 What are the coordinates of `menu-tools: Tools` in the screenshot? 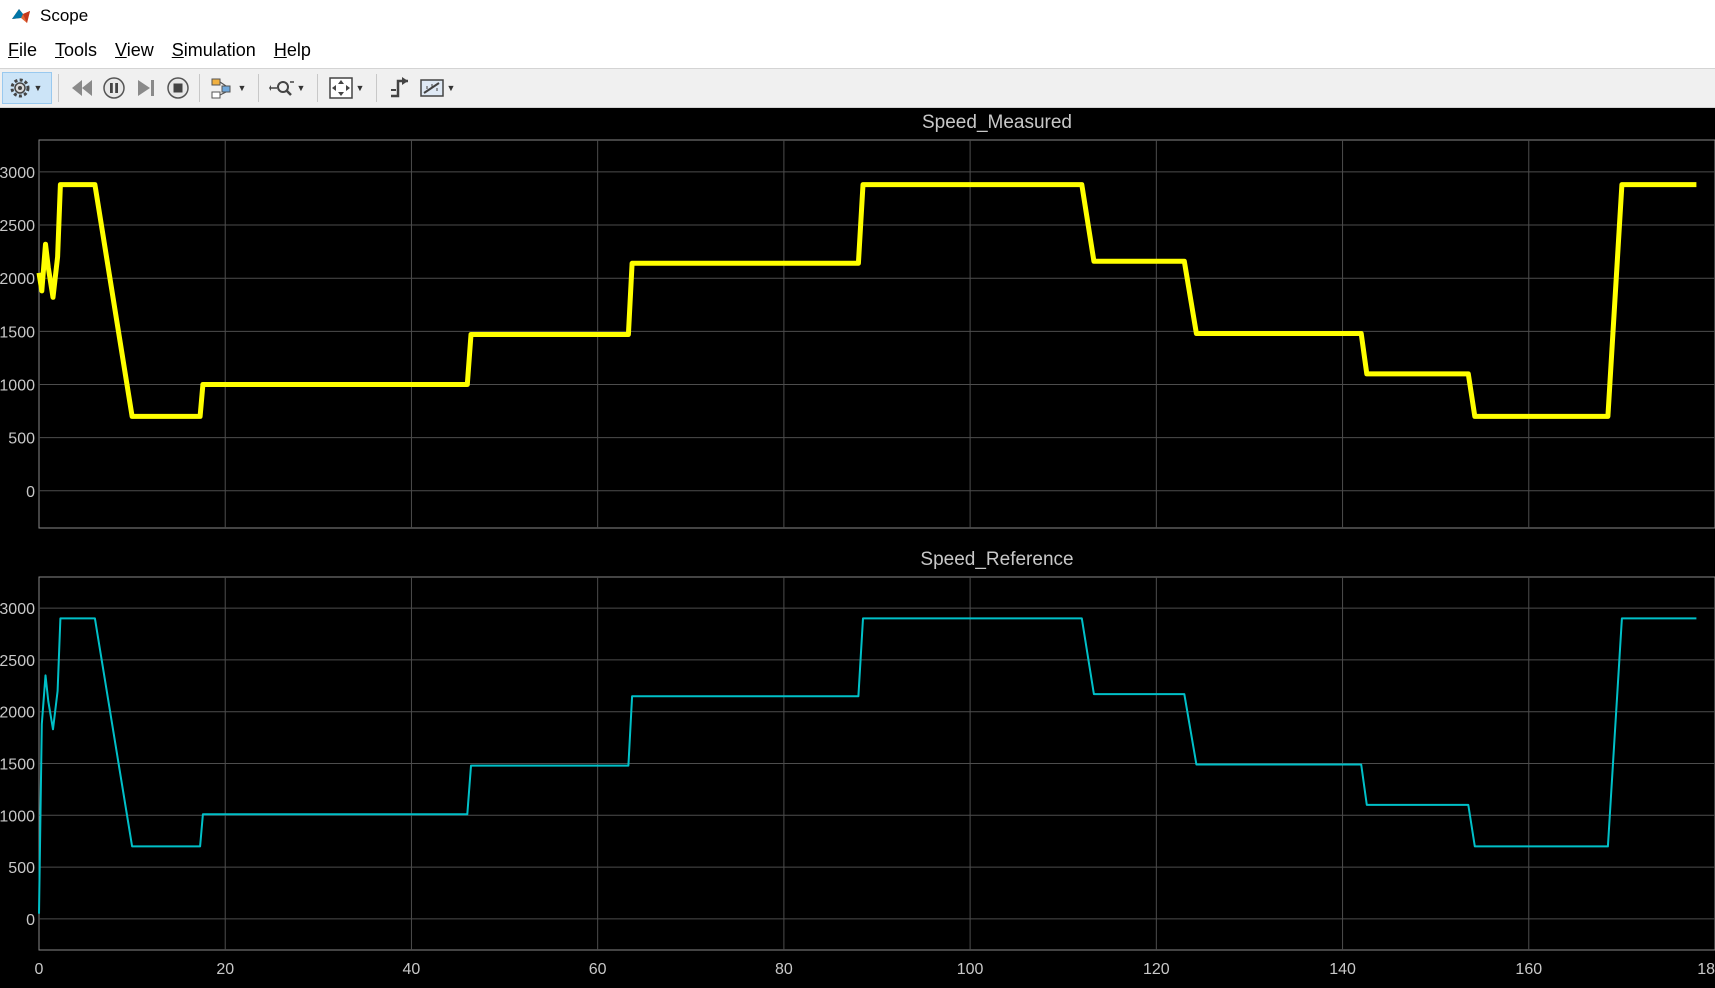 It's located at (76, 50).